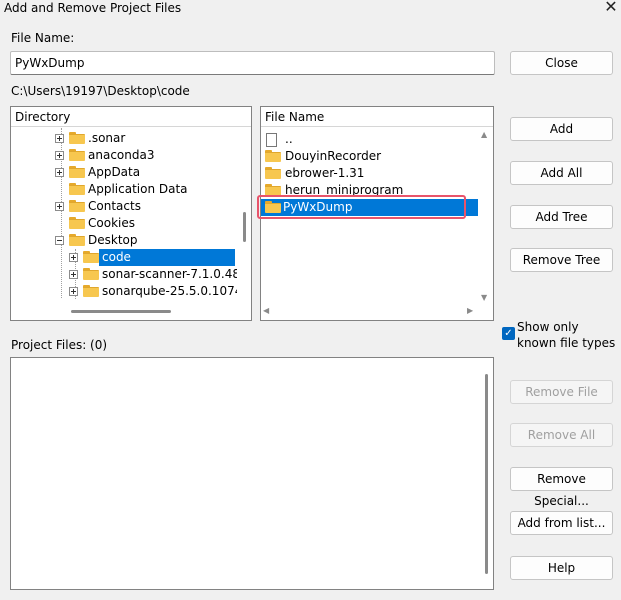 The width and height of the screenshot is (621, 600). I want to click on selection-highlight, so click(361, 207).